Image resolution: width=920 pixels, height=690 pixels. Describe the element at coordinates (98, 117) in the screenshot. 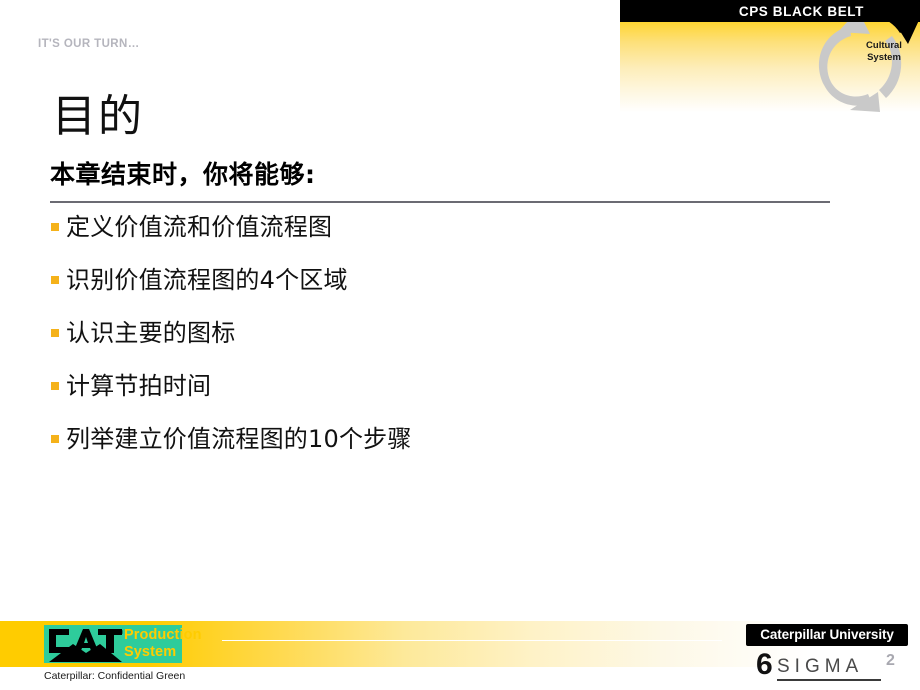

I see `page-title: 目的` at that location.